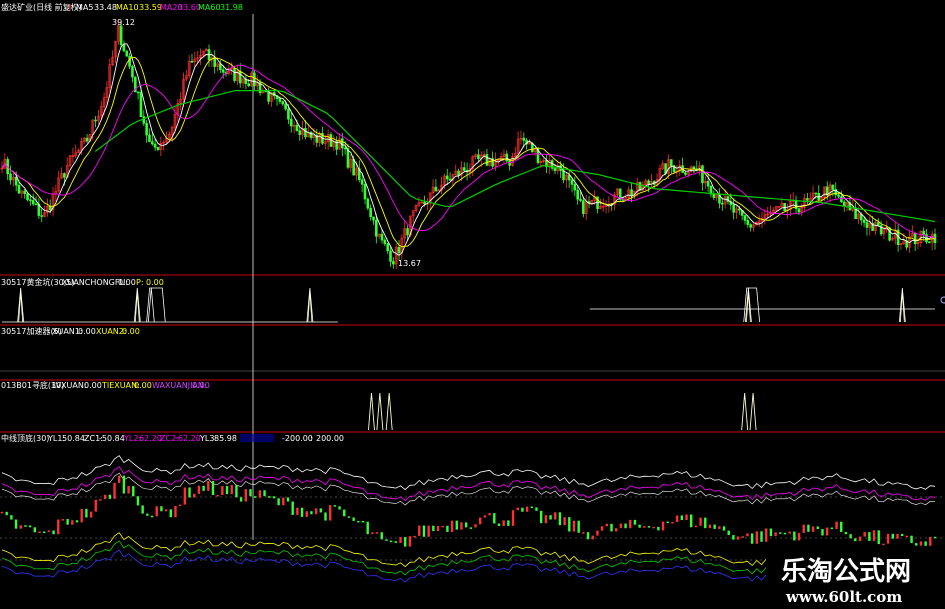  Describe the element at coordinates (201, 385) in the screenshot. I see `panel3-field3-value: 0.00` at that location.